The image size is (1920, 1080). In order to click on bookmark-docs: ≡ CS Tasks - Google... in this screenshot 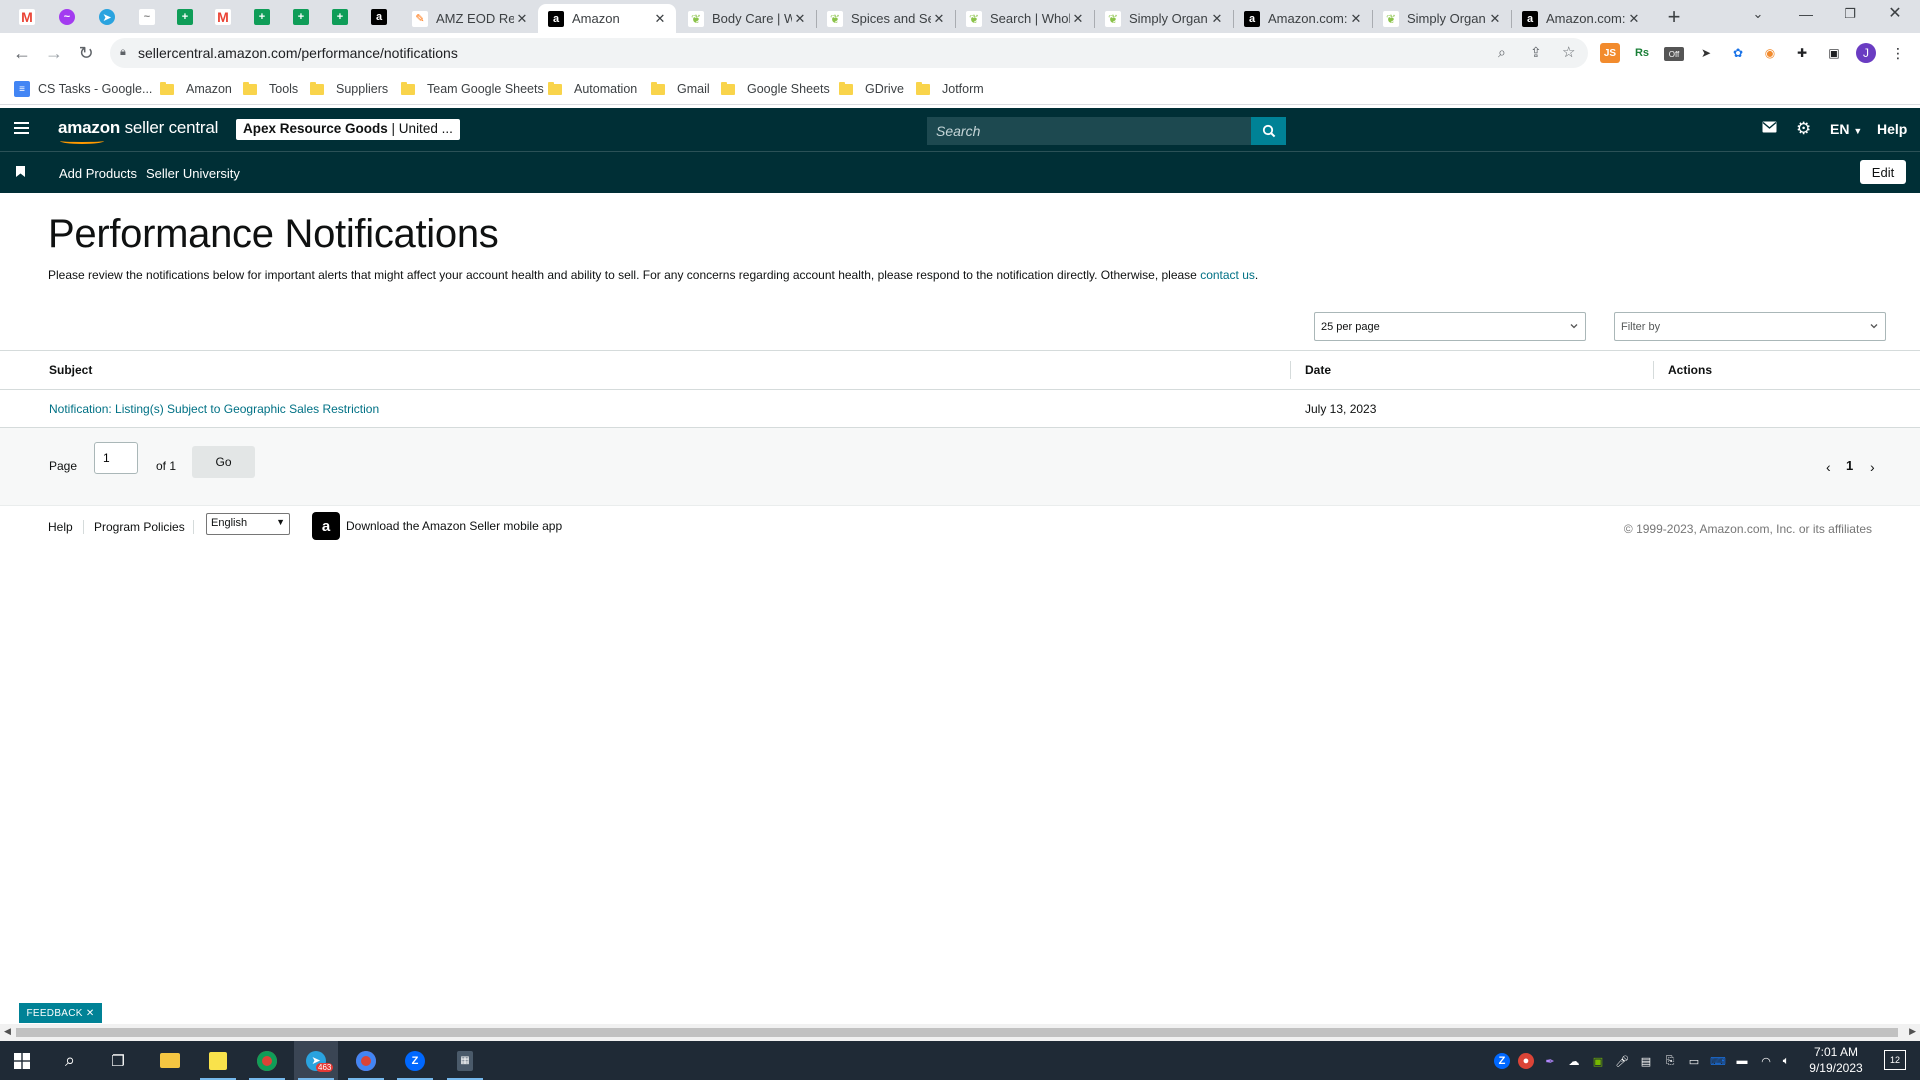, I will do `click(83, 89)`.